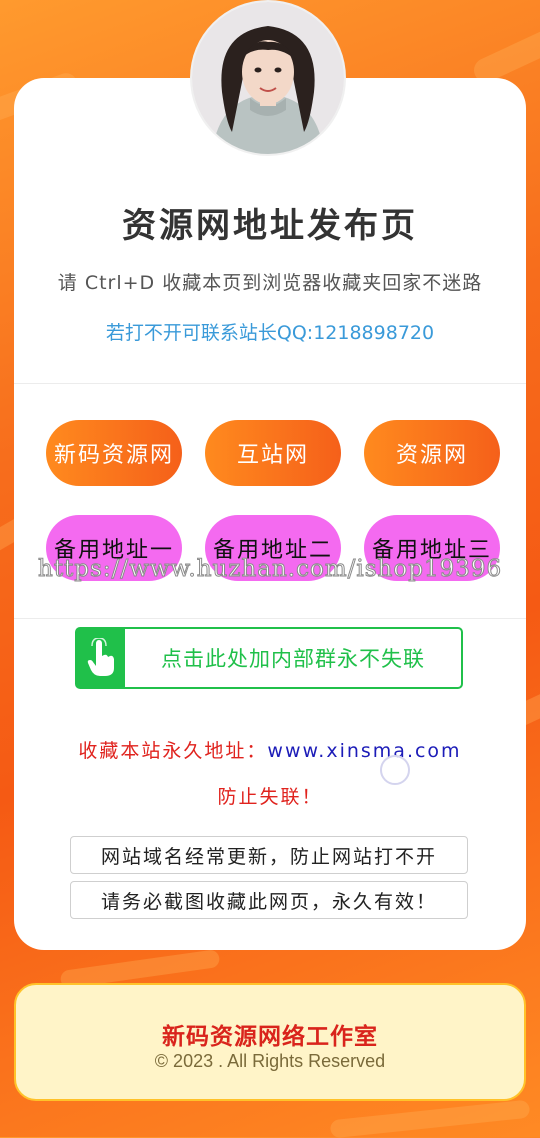  Describe the element at coordinates (270, 226) in the screenshot. I see `page-title: 资源网地址发布页` at that location.